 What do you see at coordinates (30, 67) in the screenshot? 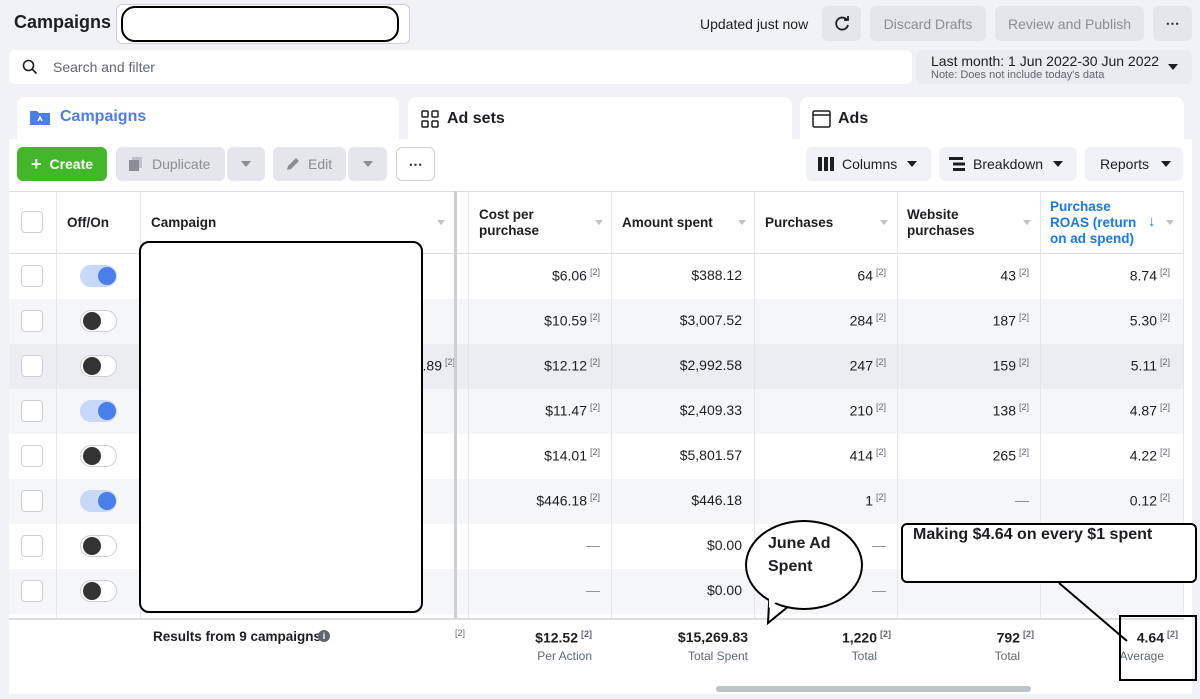
I see `search-icon` at bounding box center [30, 67].